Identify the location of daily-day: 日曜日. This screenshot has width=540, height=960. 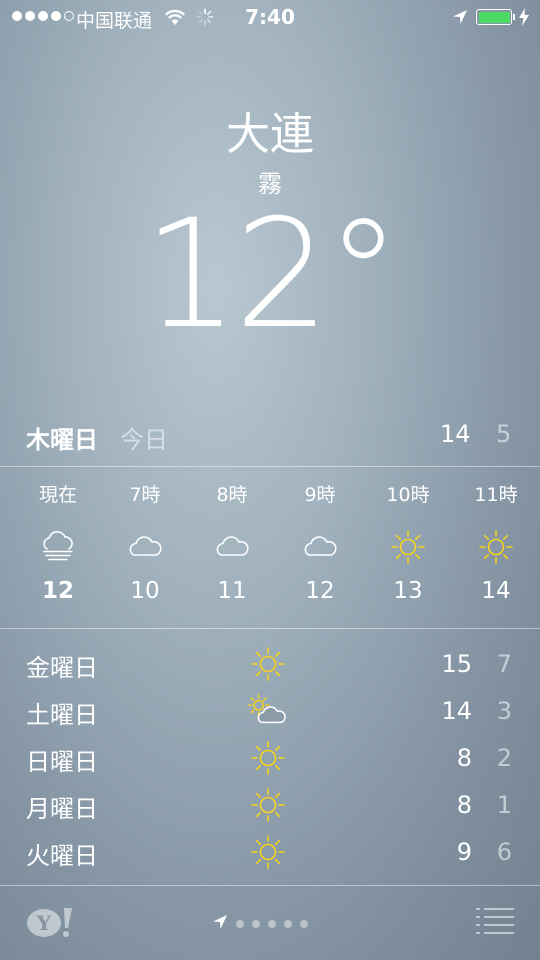
(62, 762).